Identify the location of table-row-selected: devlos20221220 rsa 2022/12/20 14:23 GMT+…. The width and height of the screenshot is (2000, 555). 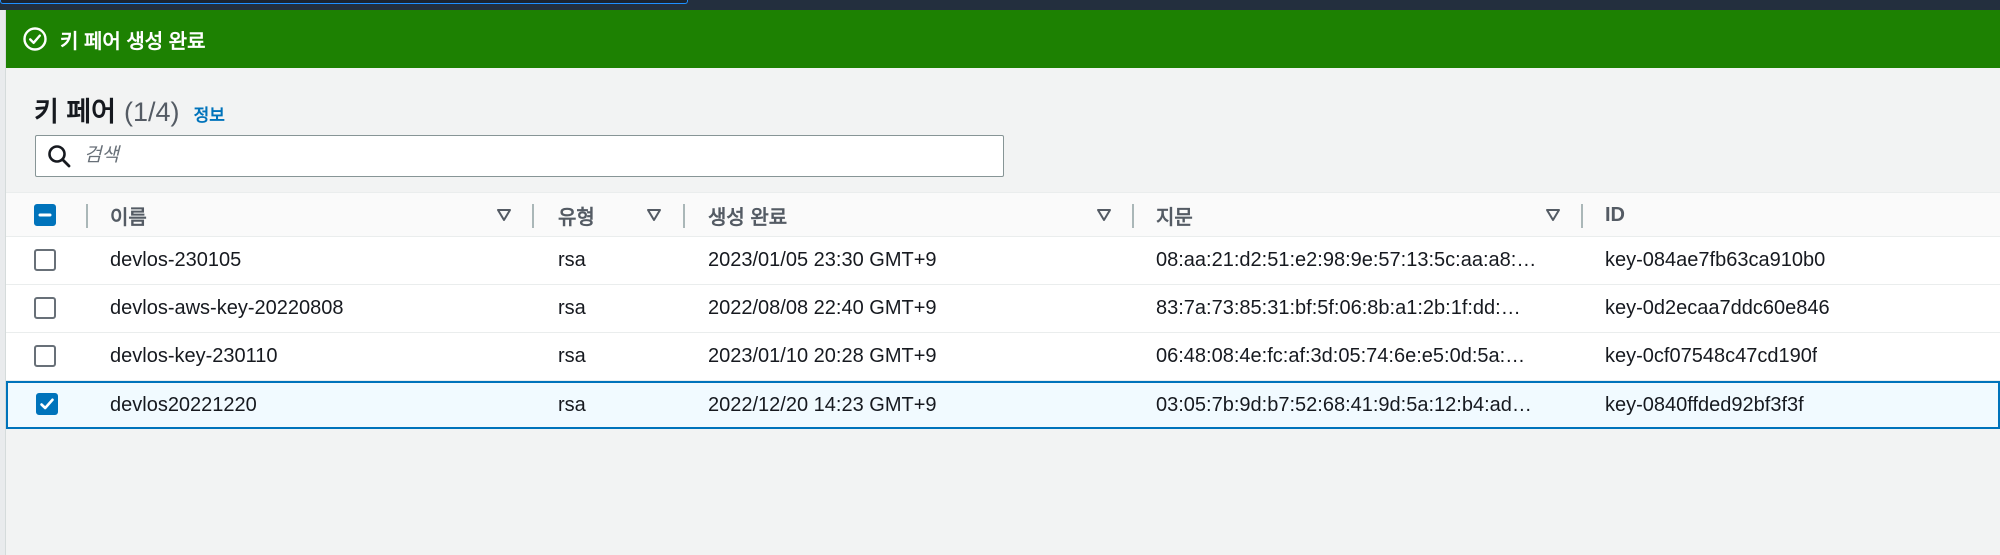
(1003, 405).